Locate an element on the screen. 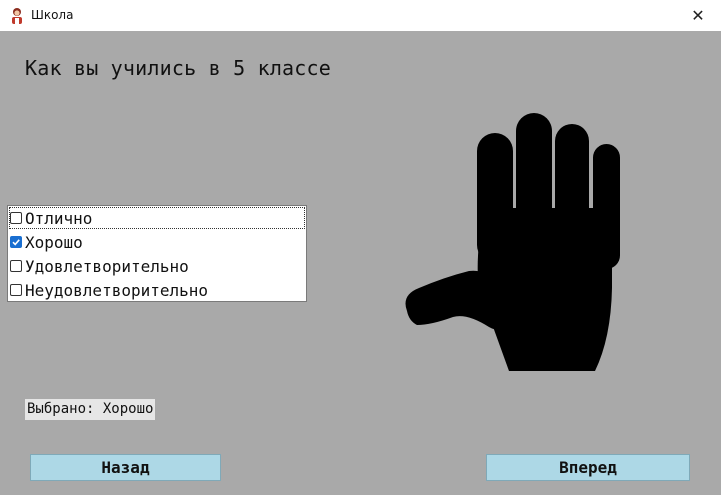 The image size is (721, 495). school-app-icon is located at coordinates (17, 16).